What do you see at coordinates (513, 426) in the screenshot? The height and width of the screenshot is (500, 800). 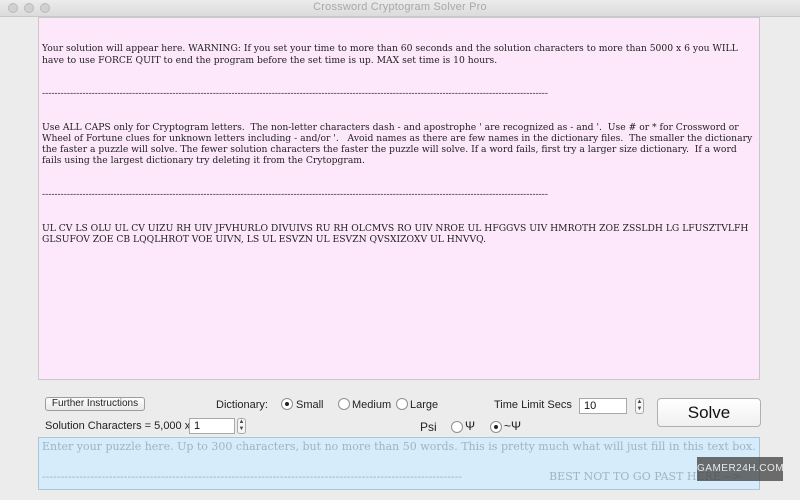 I see `not-psi-option-label: ~Ψ` at bounding box center [513, 426].